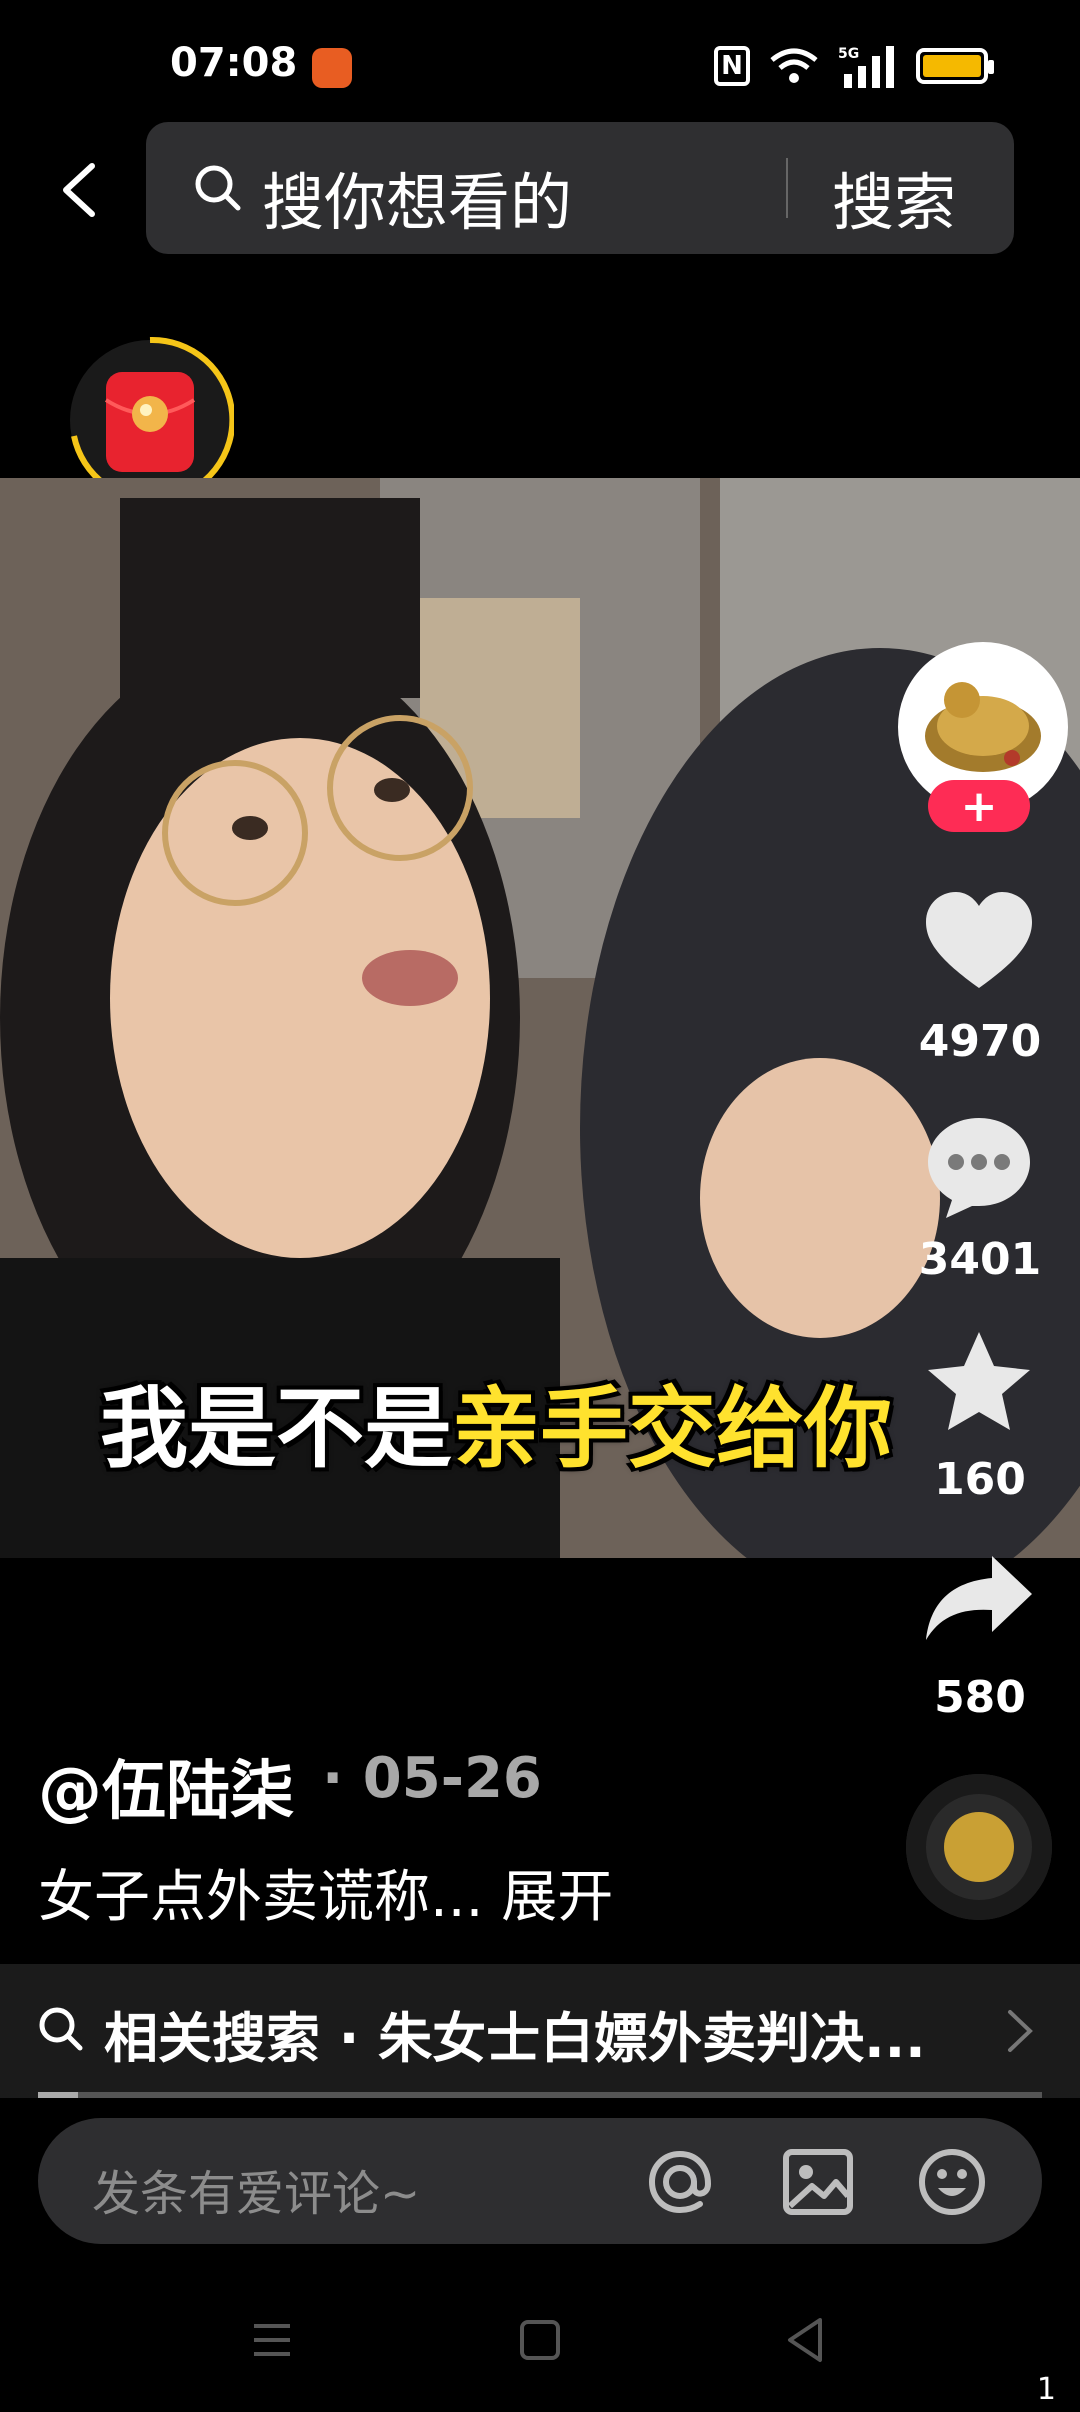 This screenshot has width=1080, height=2412. I want to click on subtitle-part-white: 我是不是, so click(276, 1428).